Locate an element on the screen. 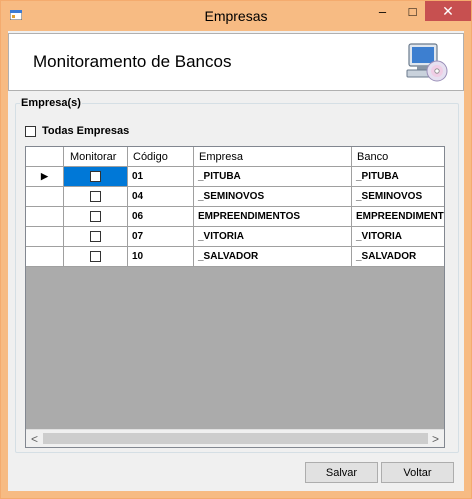 The image size is (472, 499). table-row: ▶ 01 _PITUBA _PITUBA is located at coordinates (235, 177).